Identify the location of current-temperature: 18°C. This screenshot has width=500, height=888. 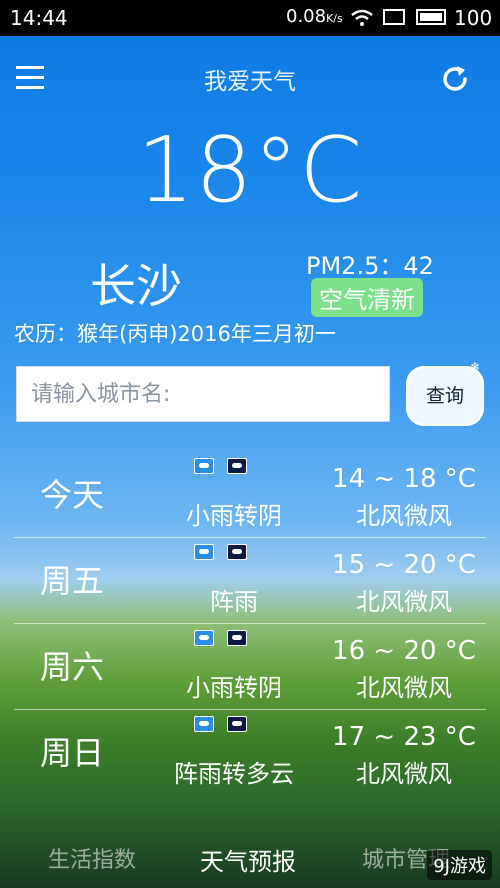
(250, 170).